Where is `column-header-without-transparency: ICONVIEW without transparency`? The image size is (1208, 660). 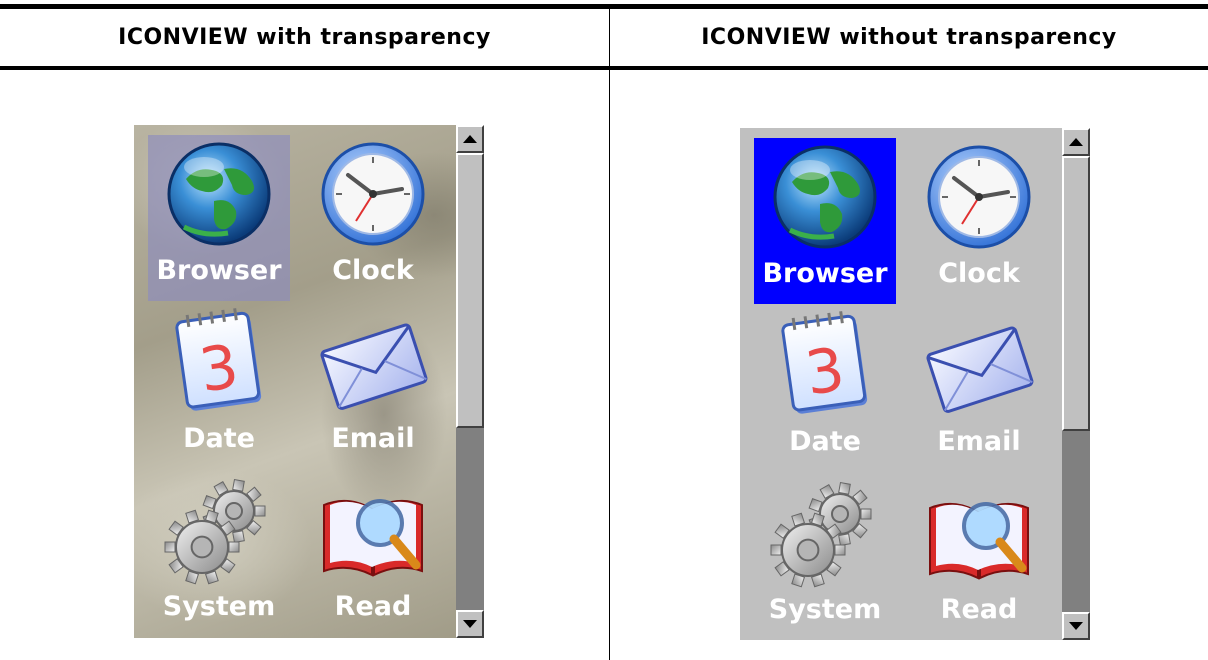
column-header-without-transparency: ICONVIEW without transparency is located at coordinates (909, 37).